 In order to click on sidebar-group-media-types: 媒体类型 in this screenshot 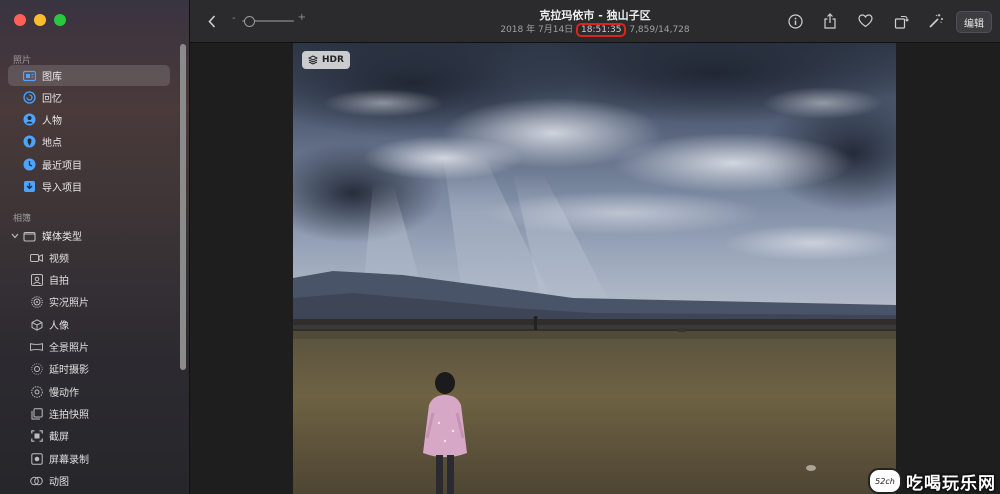, I will do `click(89, 235)`.